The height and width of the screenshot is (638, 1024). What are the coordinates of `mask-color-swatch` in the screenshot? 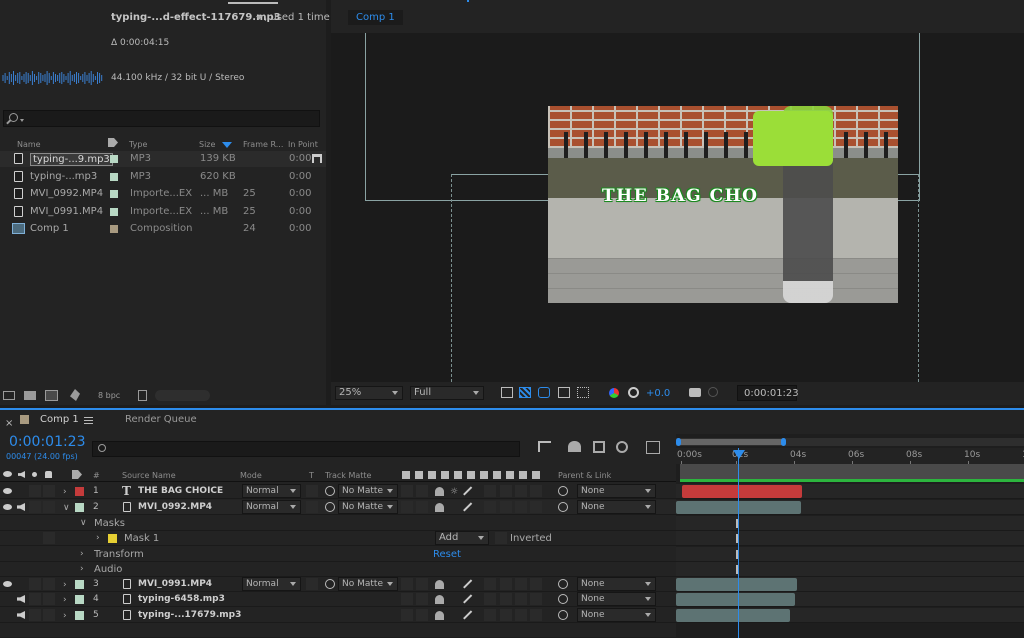 It's located at (112, 538).